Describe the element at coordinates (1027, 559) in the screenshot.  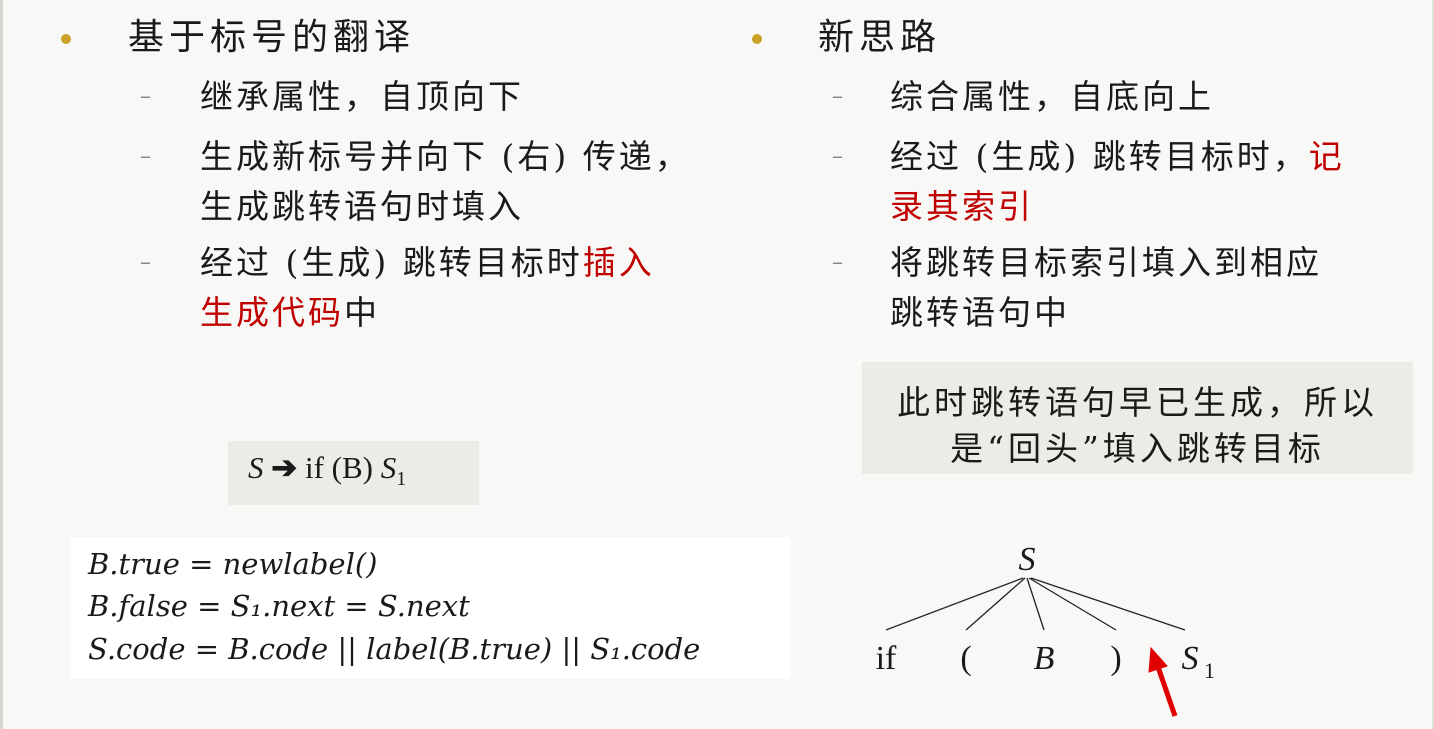
I see `tree-root: S` at that location.